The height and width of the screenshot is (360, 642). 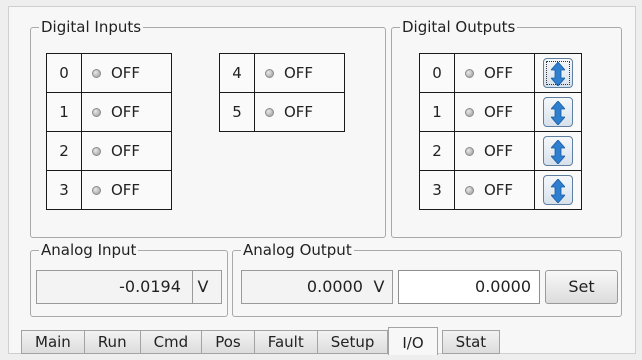 I want to click on analog-input-title: Analog Input, so click(x=89, y=250).